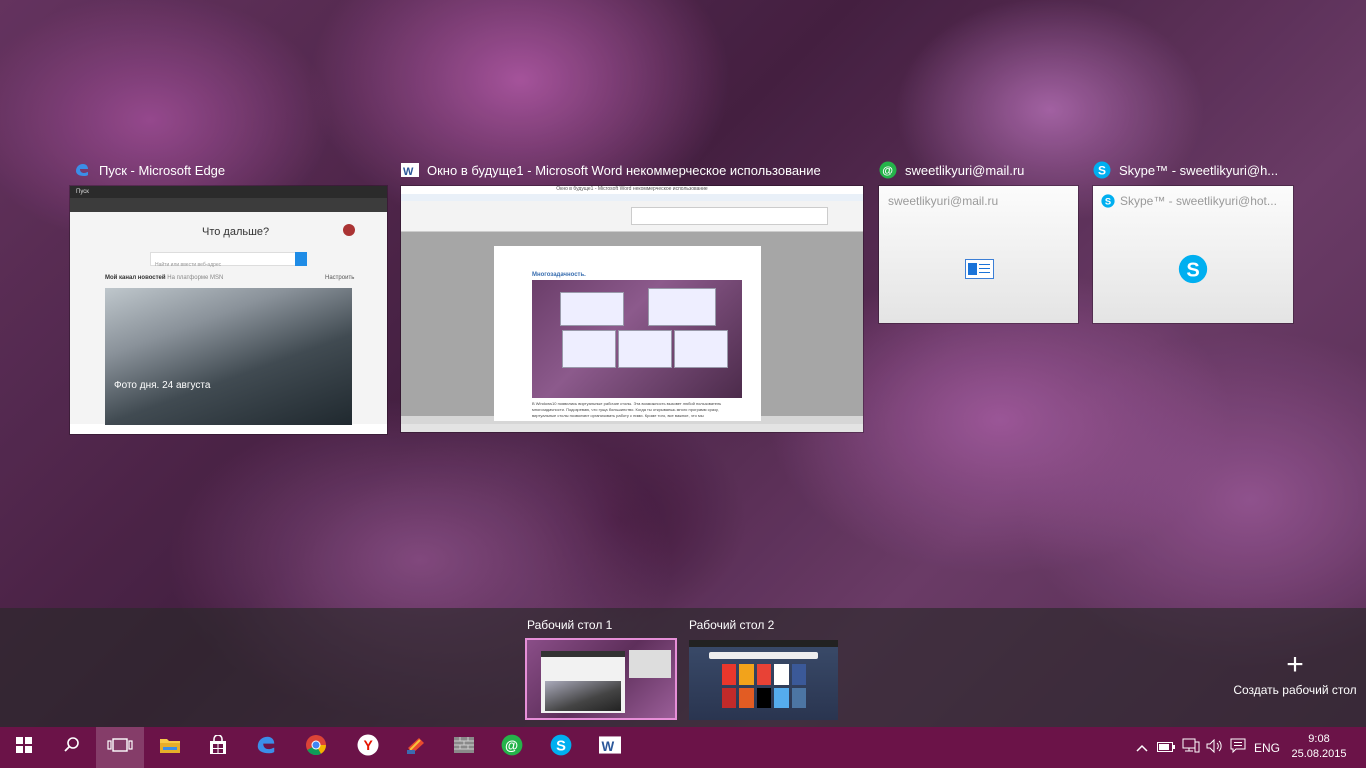 The image size is (1366, 768). I want to click on desktop-2-thumbnail, so click(763, 680).